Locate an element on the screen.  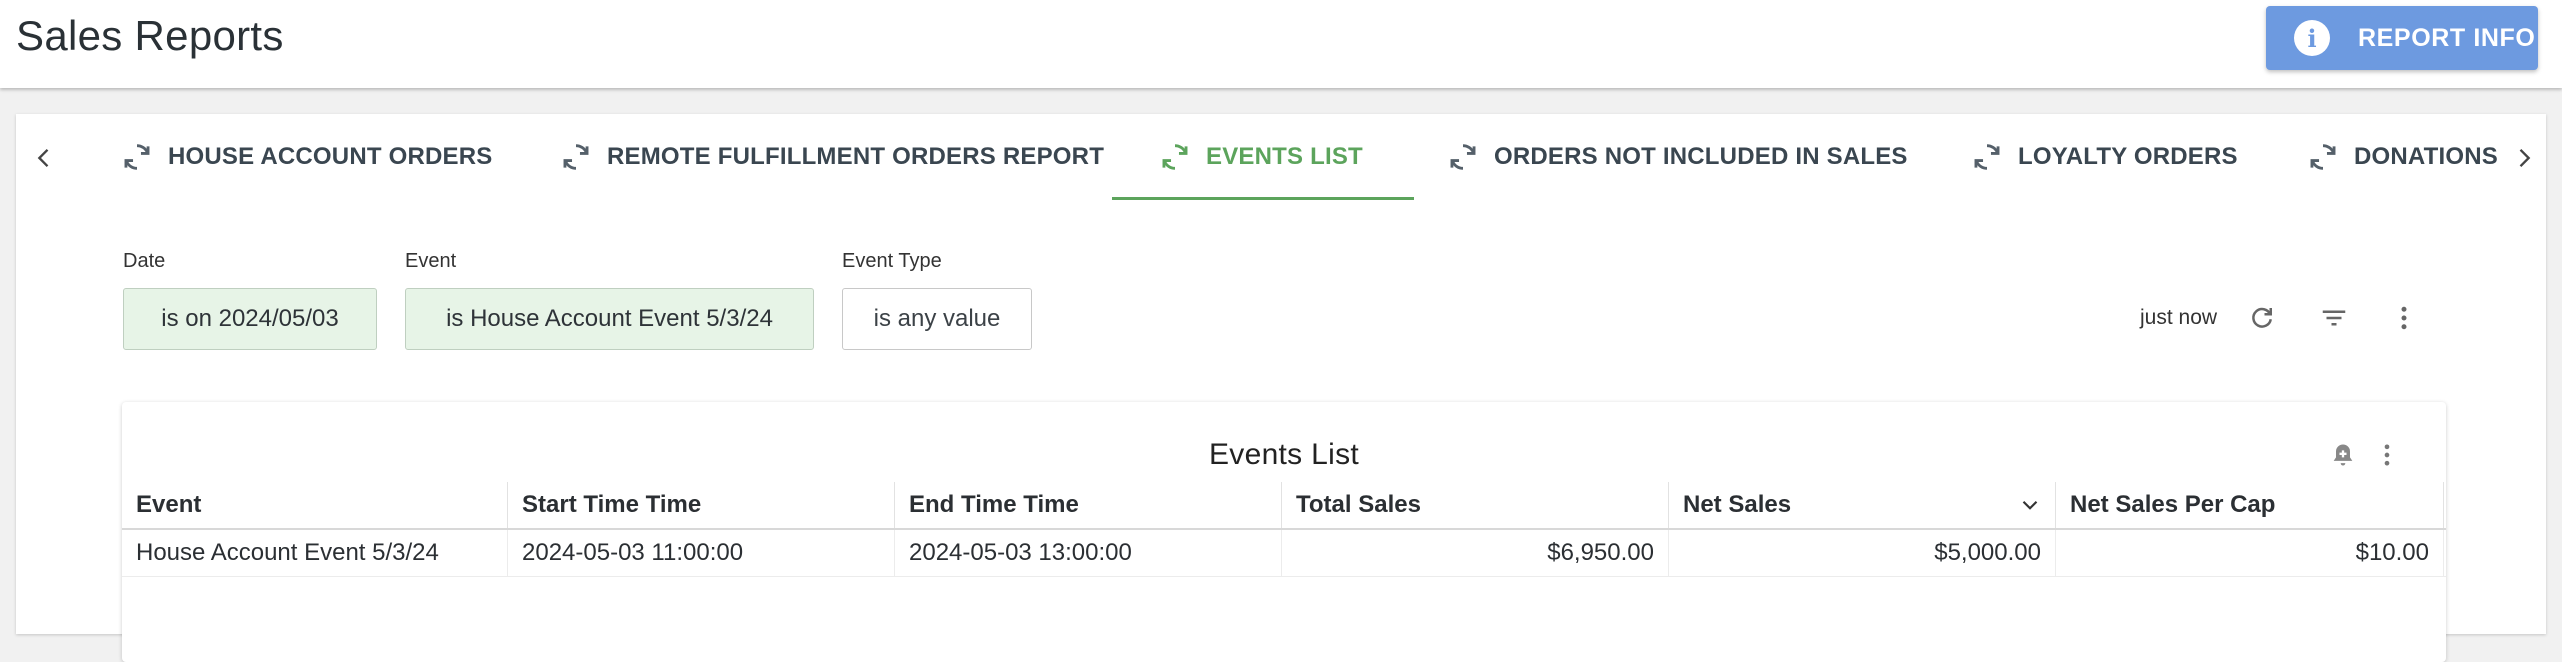
tab-label: HOUSE ACCOUNT ORDERS is located at coordinates (330, 156).